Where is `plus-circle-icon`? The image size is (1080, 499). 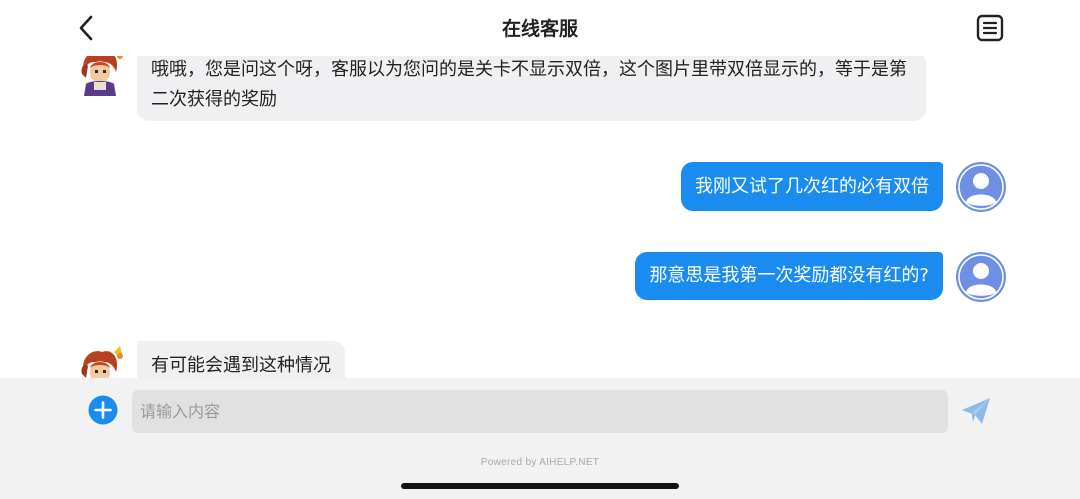
plus-circle-icon is located at coordinates (103, 410).